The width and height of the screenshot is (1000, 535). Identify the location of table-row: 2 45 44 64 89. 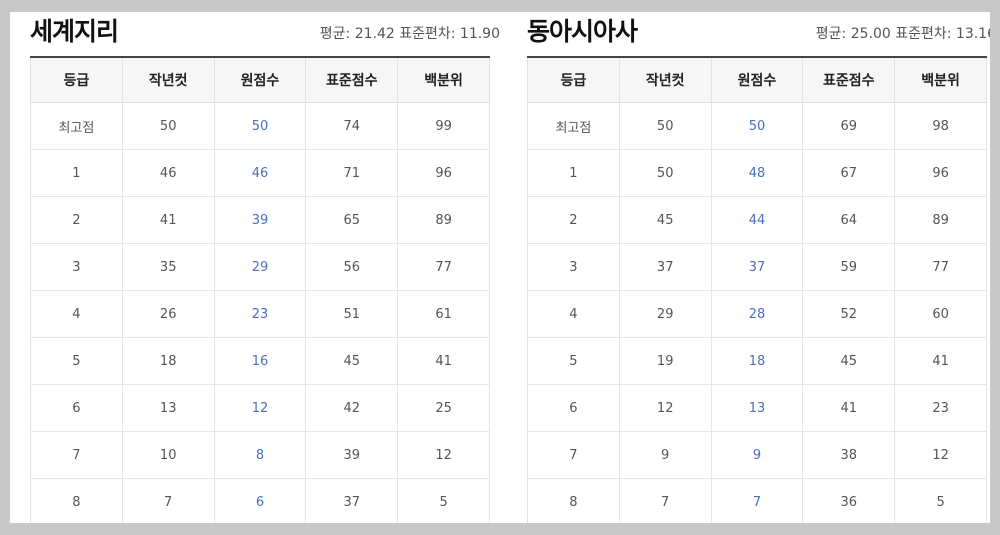
(757, 220).